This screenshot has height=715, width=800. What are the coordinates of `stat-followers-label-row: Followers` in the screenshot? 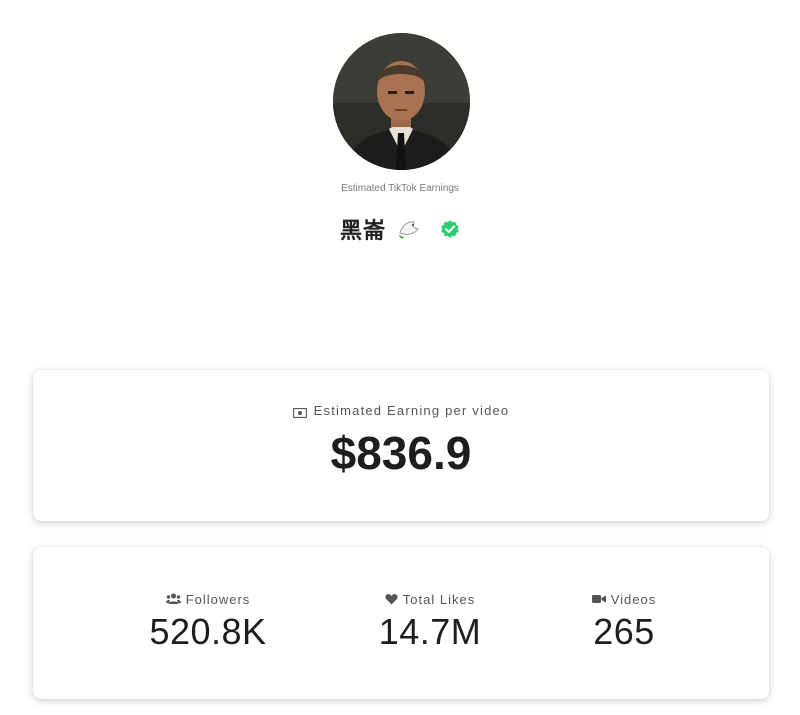 It's located at (208, 599).